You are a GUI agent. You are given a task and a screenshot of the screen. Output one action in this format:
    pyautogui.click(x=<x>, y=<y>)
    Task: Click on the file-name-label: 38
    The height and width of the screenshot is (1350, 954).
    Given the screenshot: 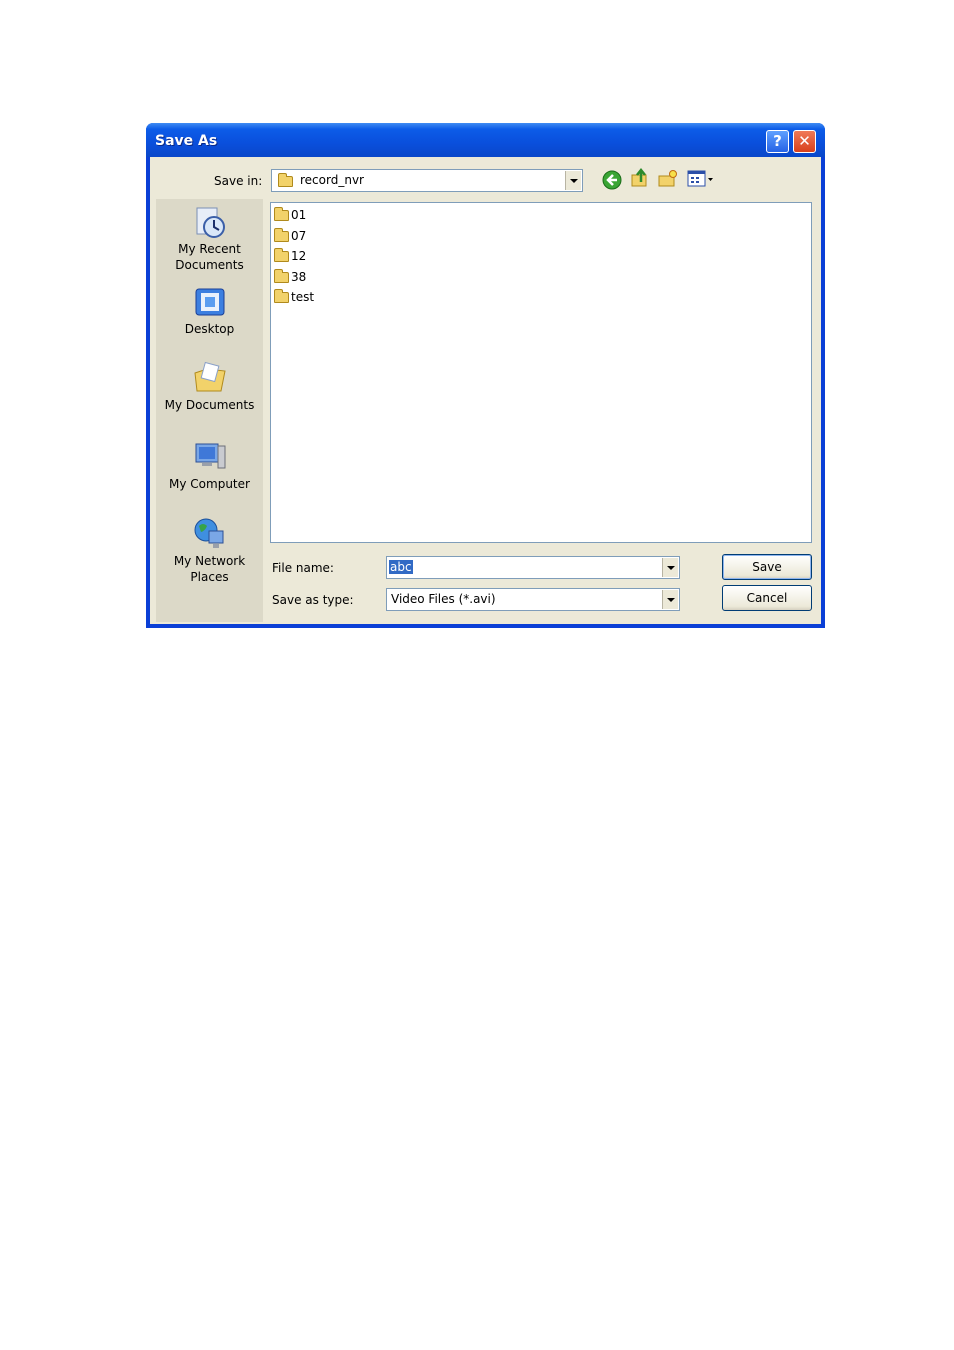 What is the action you would take?
    pyautogui.click(x=299, y=277)
    